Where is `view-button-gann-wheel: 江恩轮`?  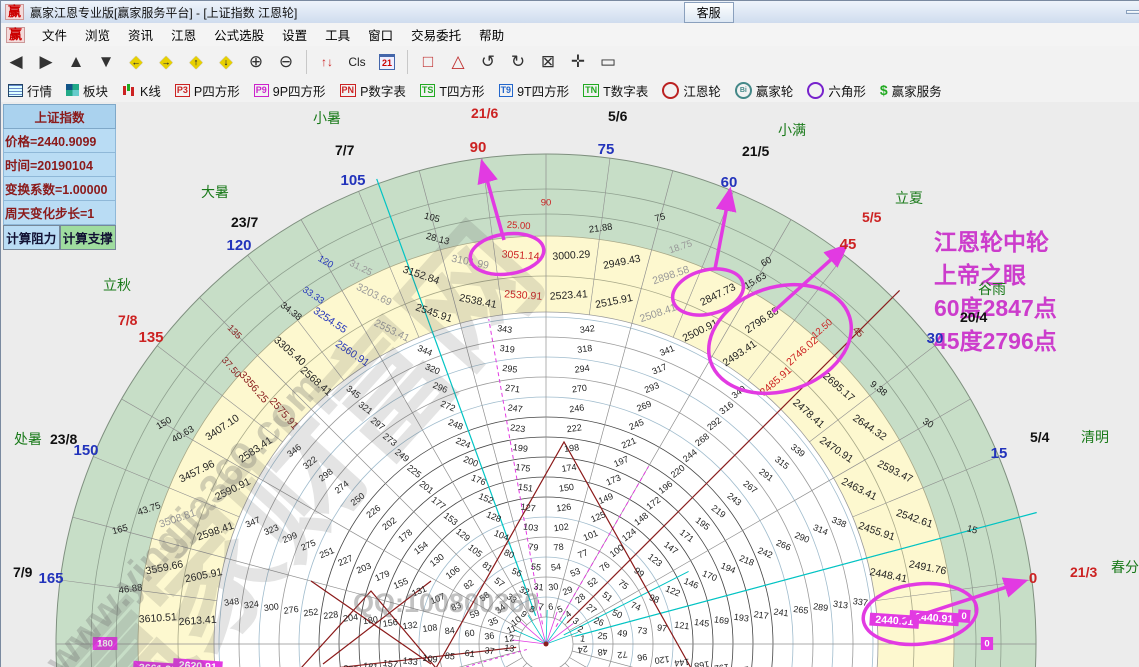
view-button-gann-wheel: 江恩轮 is located at coordinates (691, 90).